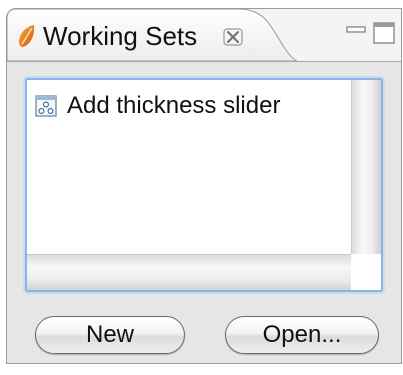 The image size is (403, 375). I want to click on new-button: New, so click(110, 335).